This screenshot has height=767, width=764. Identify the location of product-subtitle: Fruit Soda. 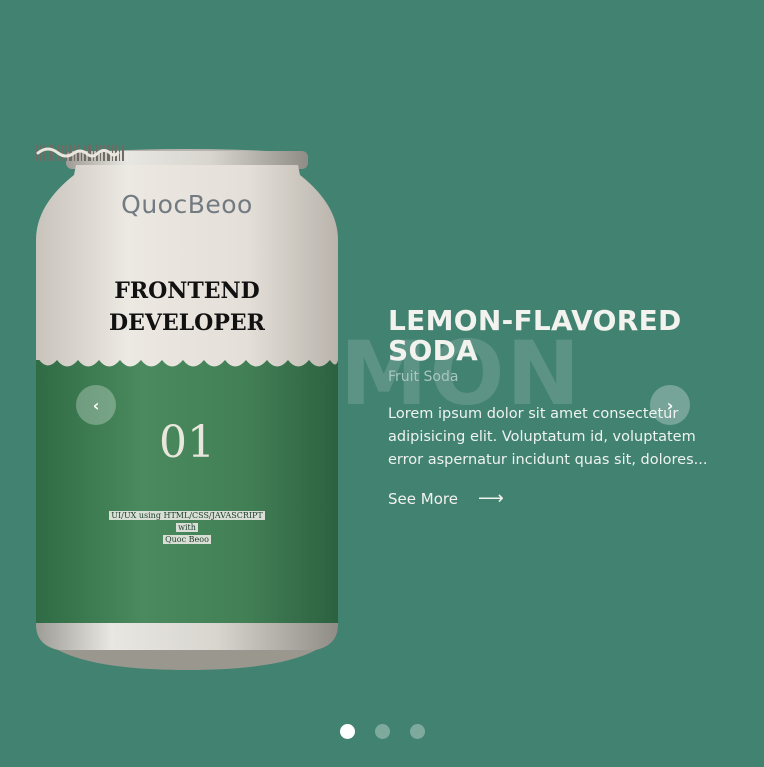
(423, 377).